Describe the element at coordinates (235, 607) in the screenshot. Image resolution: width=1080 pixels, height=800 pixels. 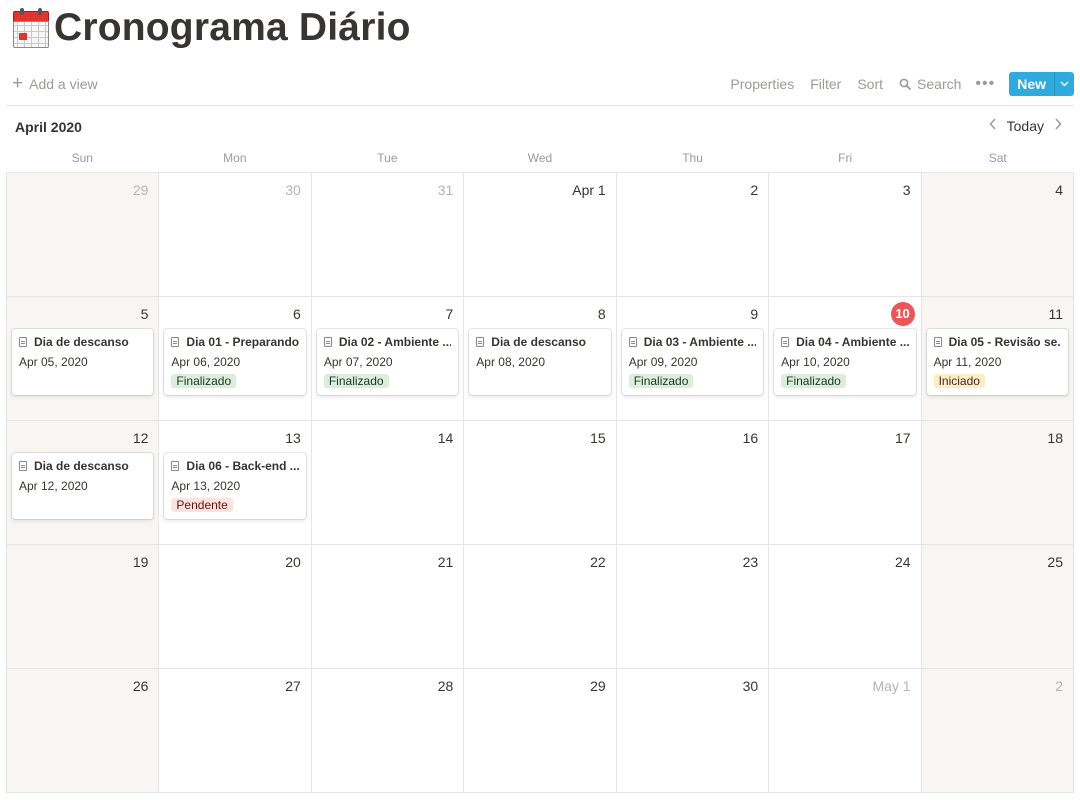
I see `day-cell: 20` at that location.